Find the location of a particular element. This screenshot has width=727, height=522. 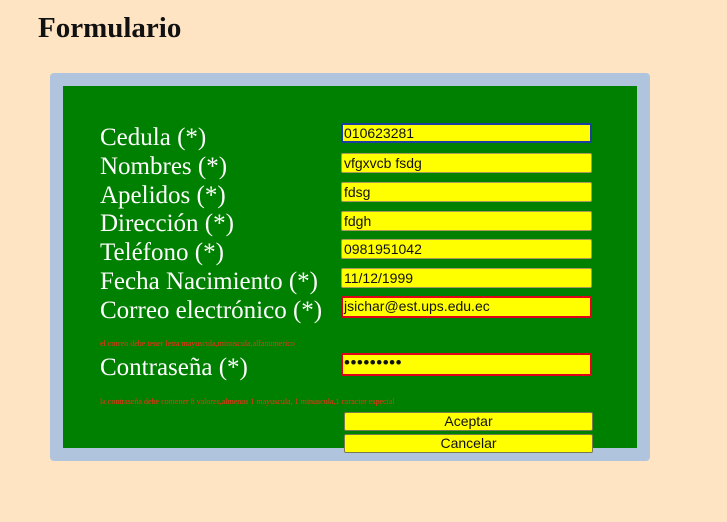

fecha-nacimiento-label: Fecha Nacimiento (*) is located at coordinates (209, 281).